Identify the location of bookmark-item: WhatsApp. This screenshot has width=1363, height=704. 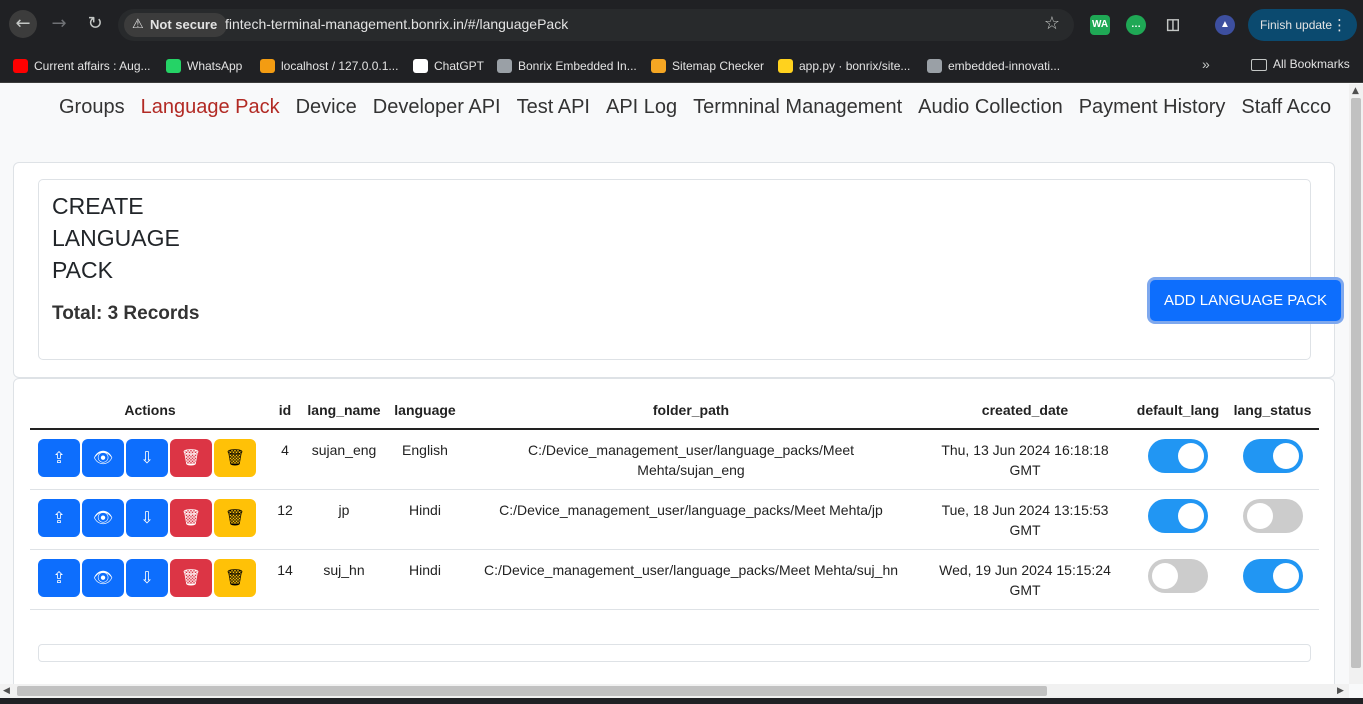
(204, 66).